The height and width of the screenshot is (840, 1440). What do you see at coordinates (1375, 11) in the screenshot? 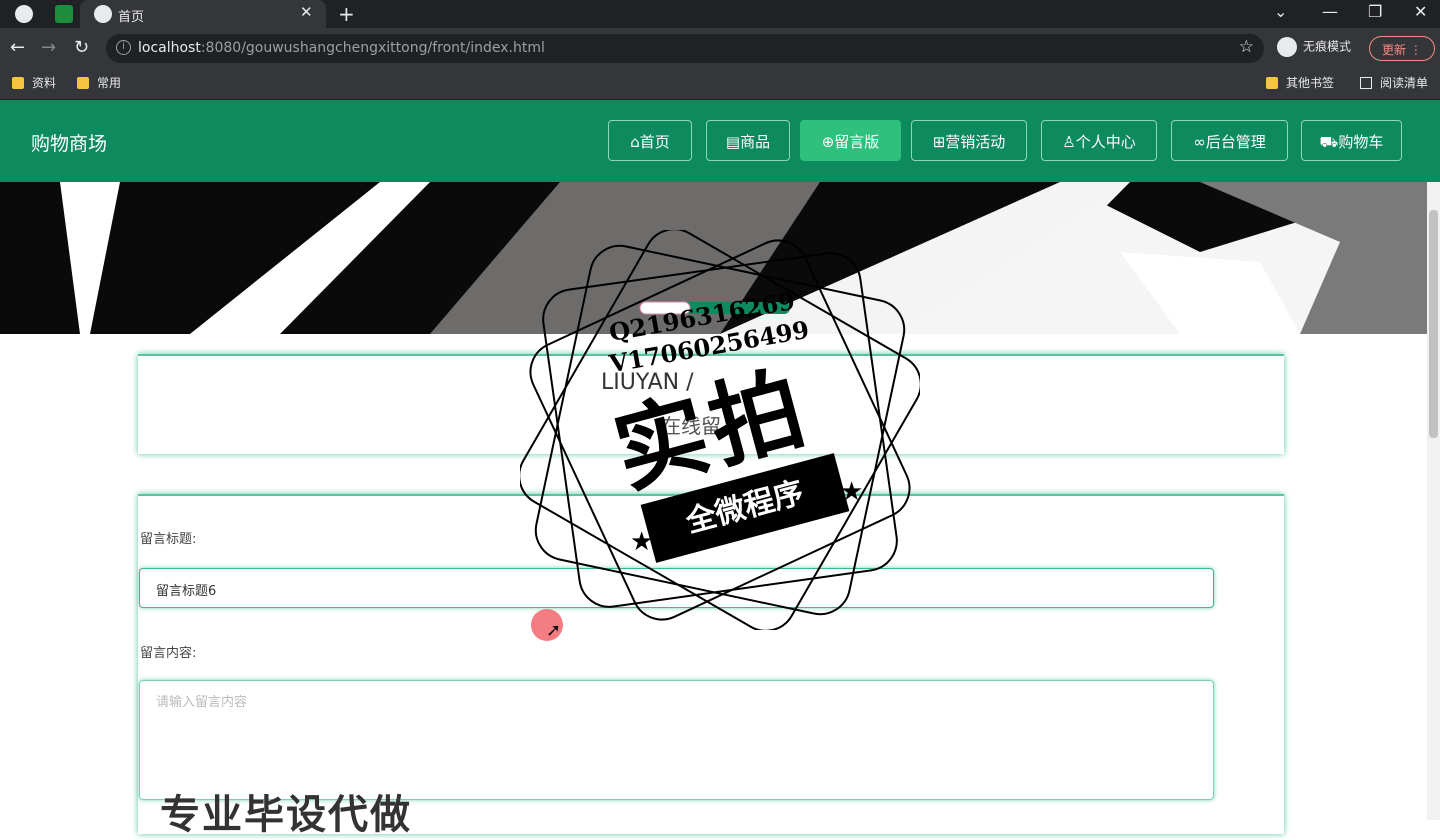
I see `restore-icon: ❐` at bounding box center [1375, 11].